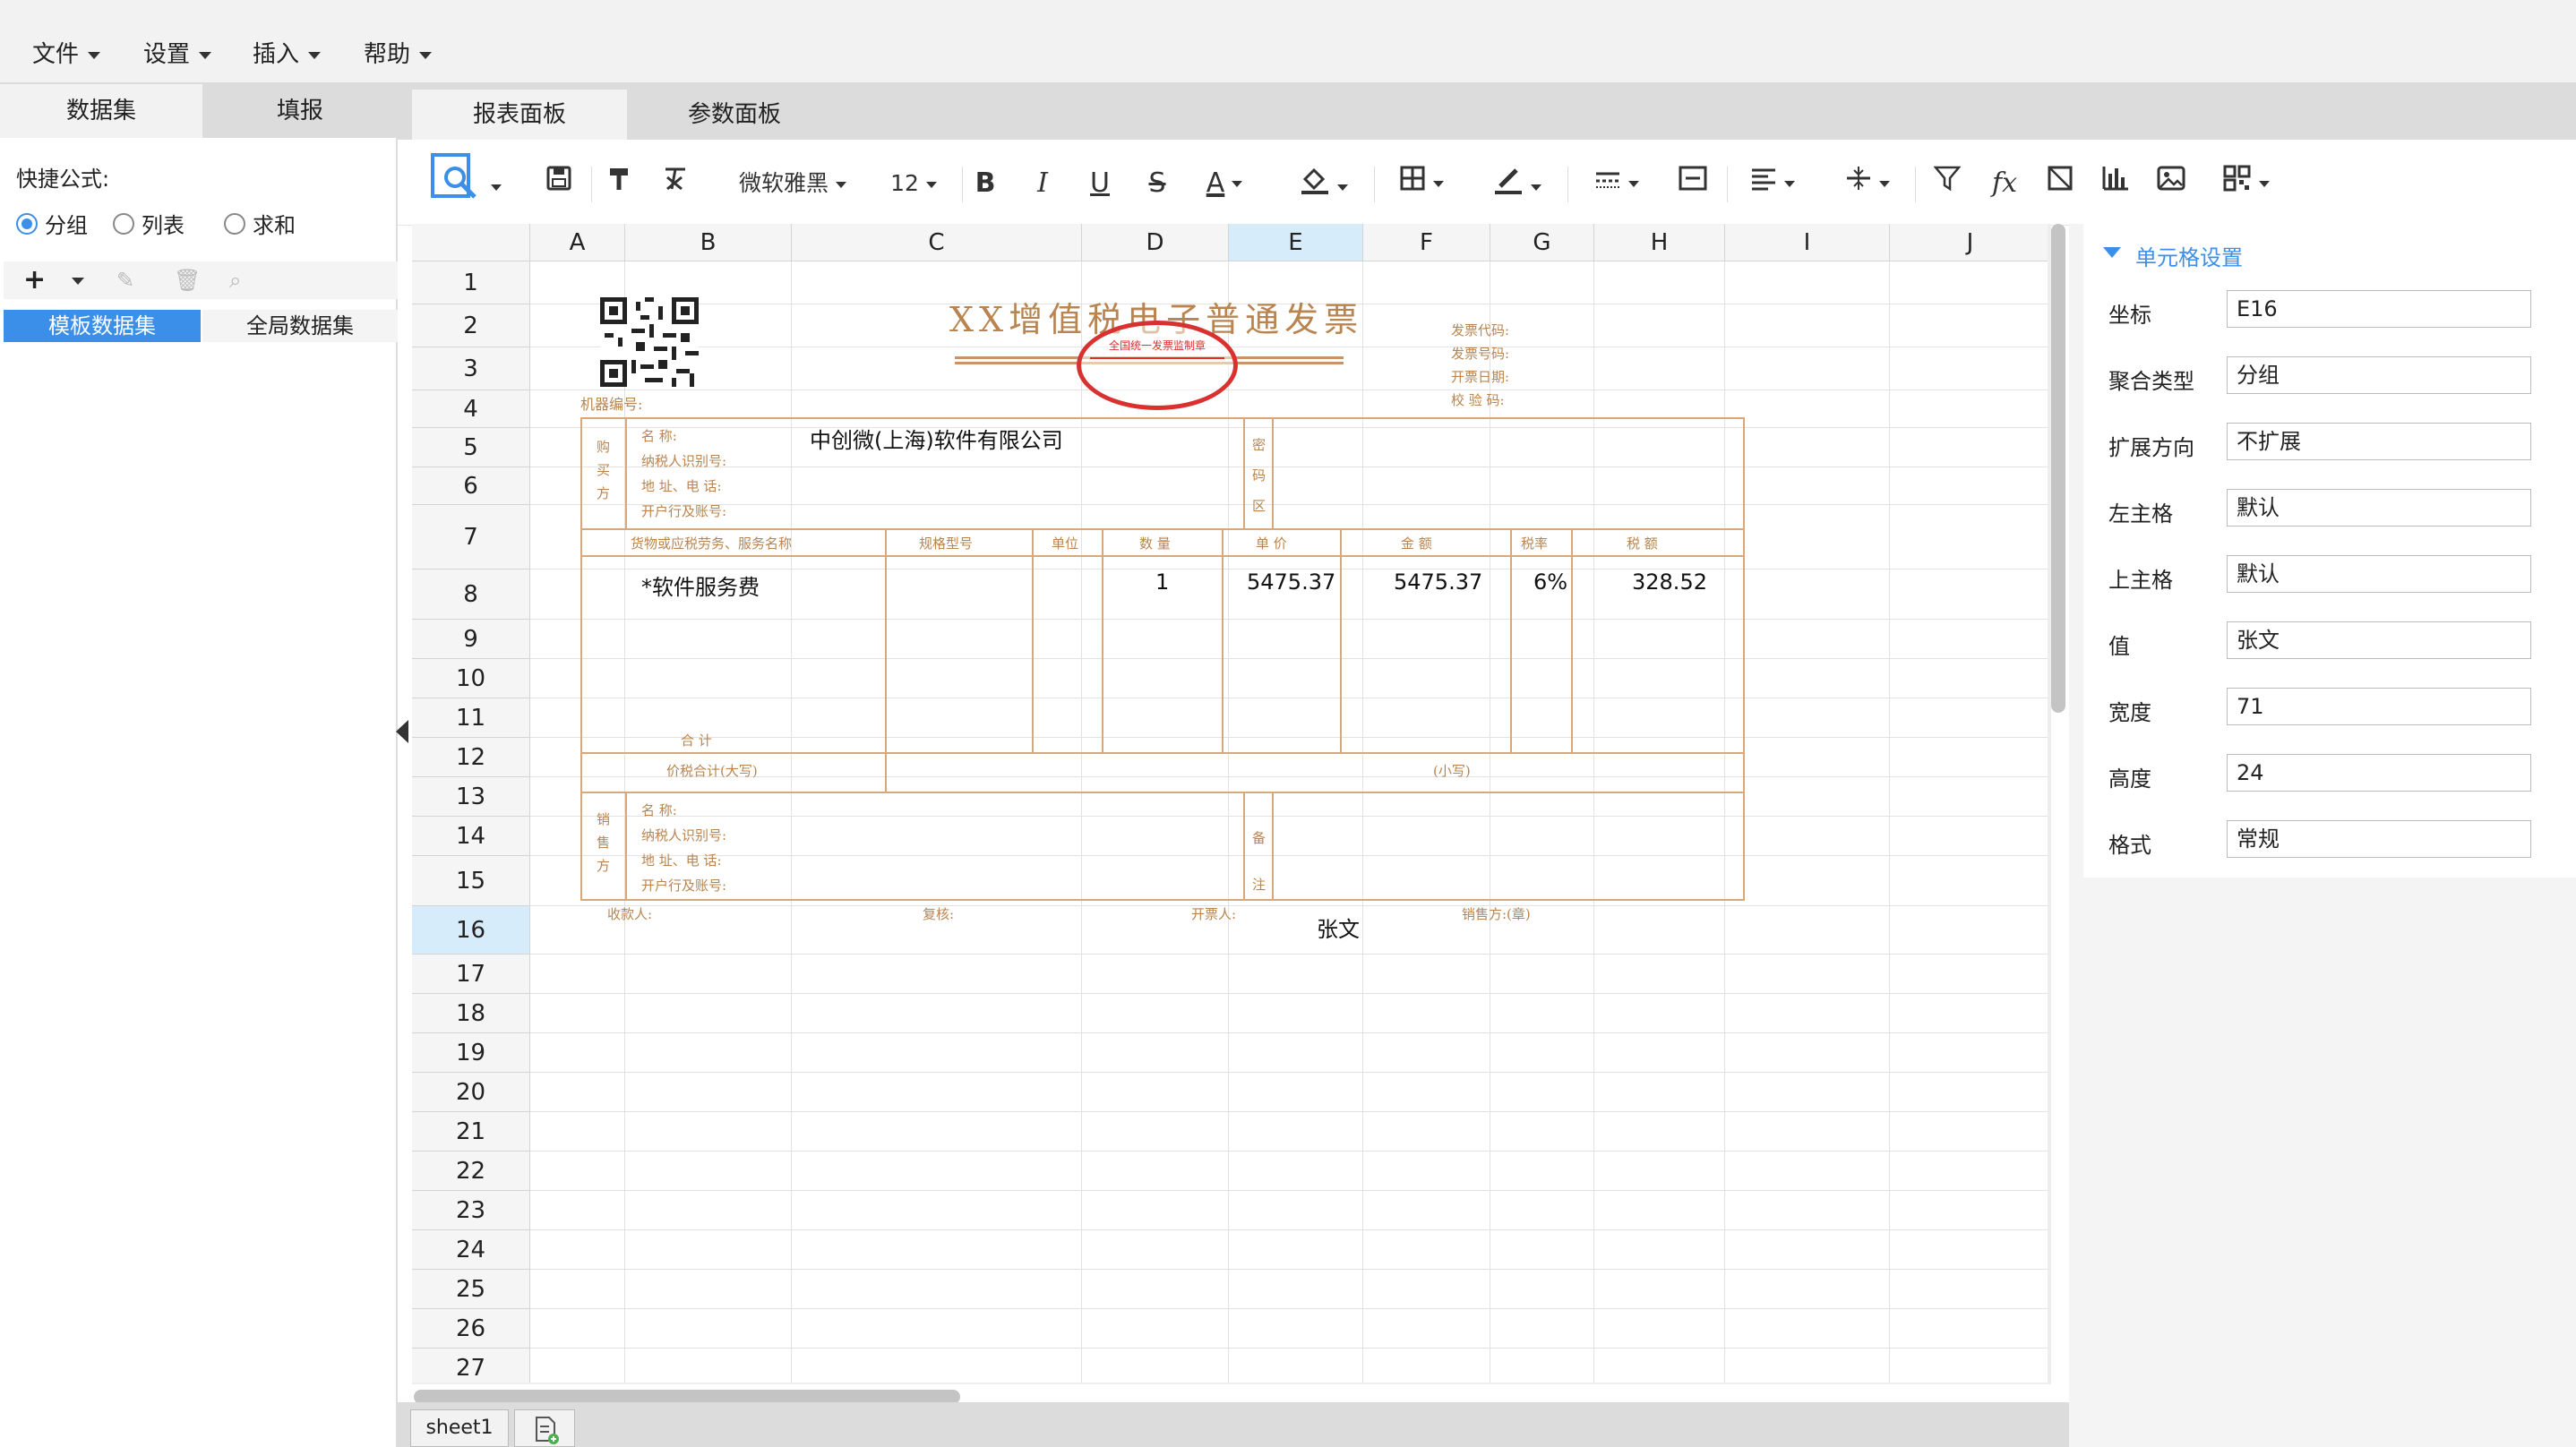  I want to click on align-button, so click(1772, 183).